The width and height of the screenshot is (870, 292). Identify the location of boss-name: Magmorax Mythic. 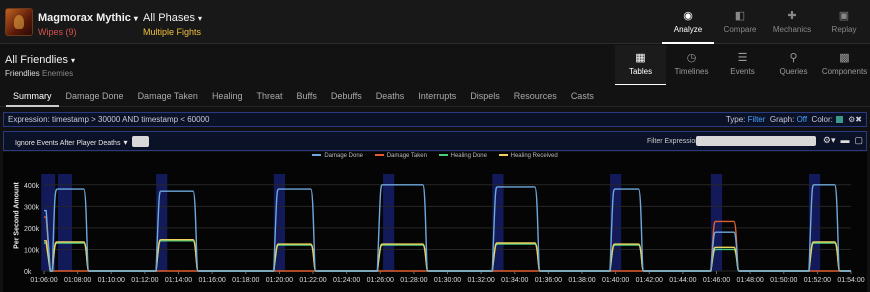
(84, 18).